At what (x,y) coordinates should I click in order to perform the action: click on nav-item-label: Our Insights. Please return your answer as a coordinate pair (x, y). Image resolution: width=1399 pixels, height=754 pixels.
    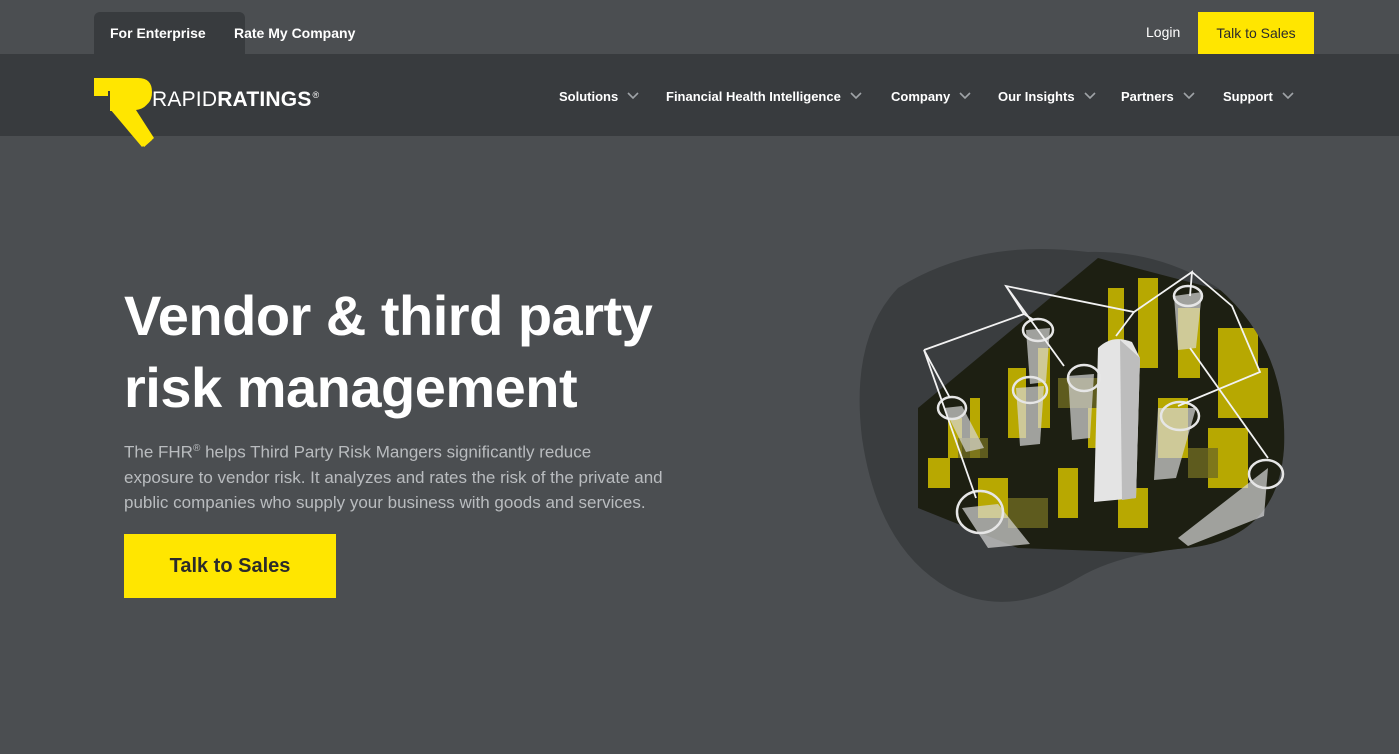
    Looking at the image, I should click on (1036, 96).